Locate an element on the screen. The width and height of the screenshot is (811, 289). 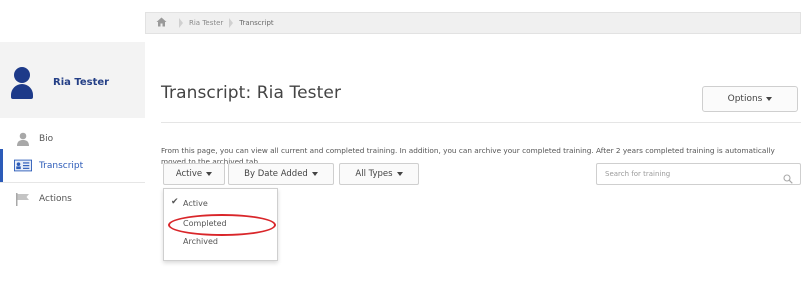
avatar is located at coordinates (22, 84).